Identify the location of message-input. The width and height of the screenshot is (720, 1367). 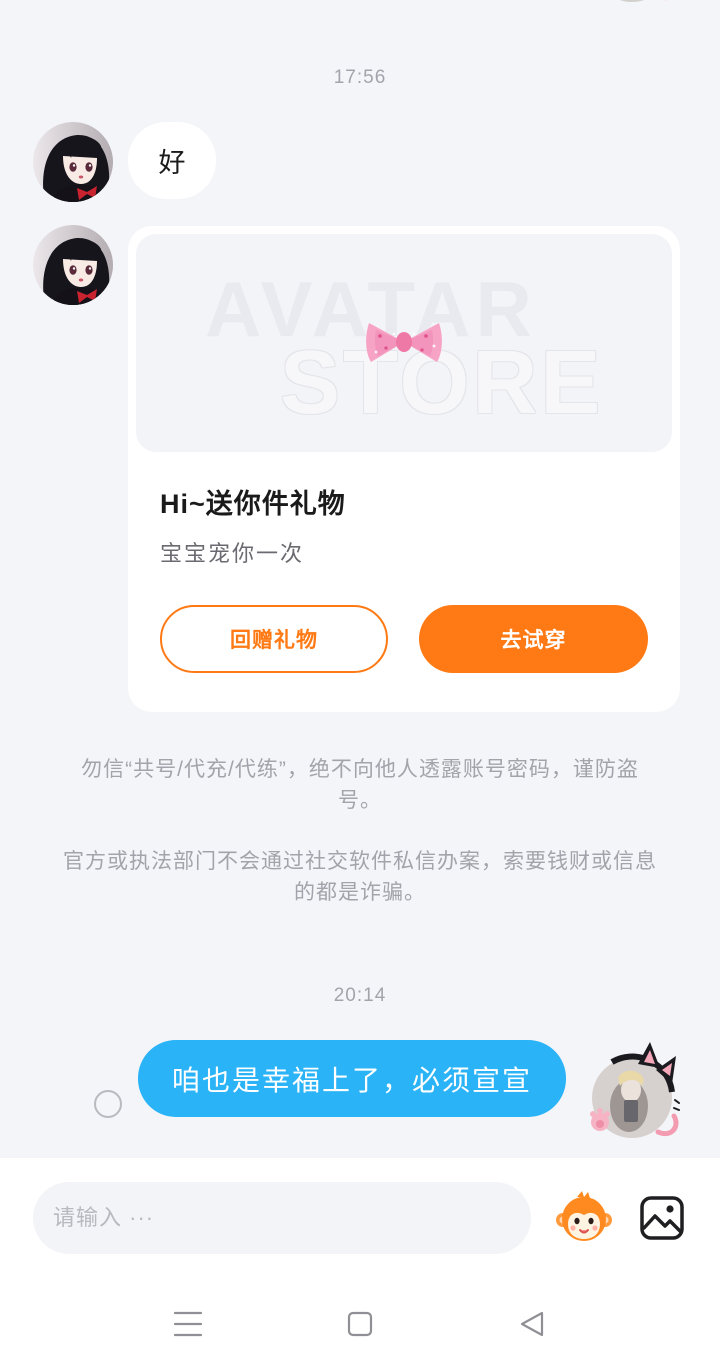
(282, 1218).